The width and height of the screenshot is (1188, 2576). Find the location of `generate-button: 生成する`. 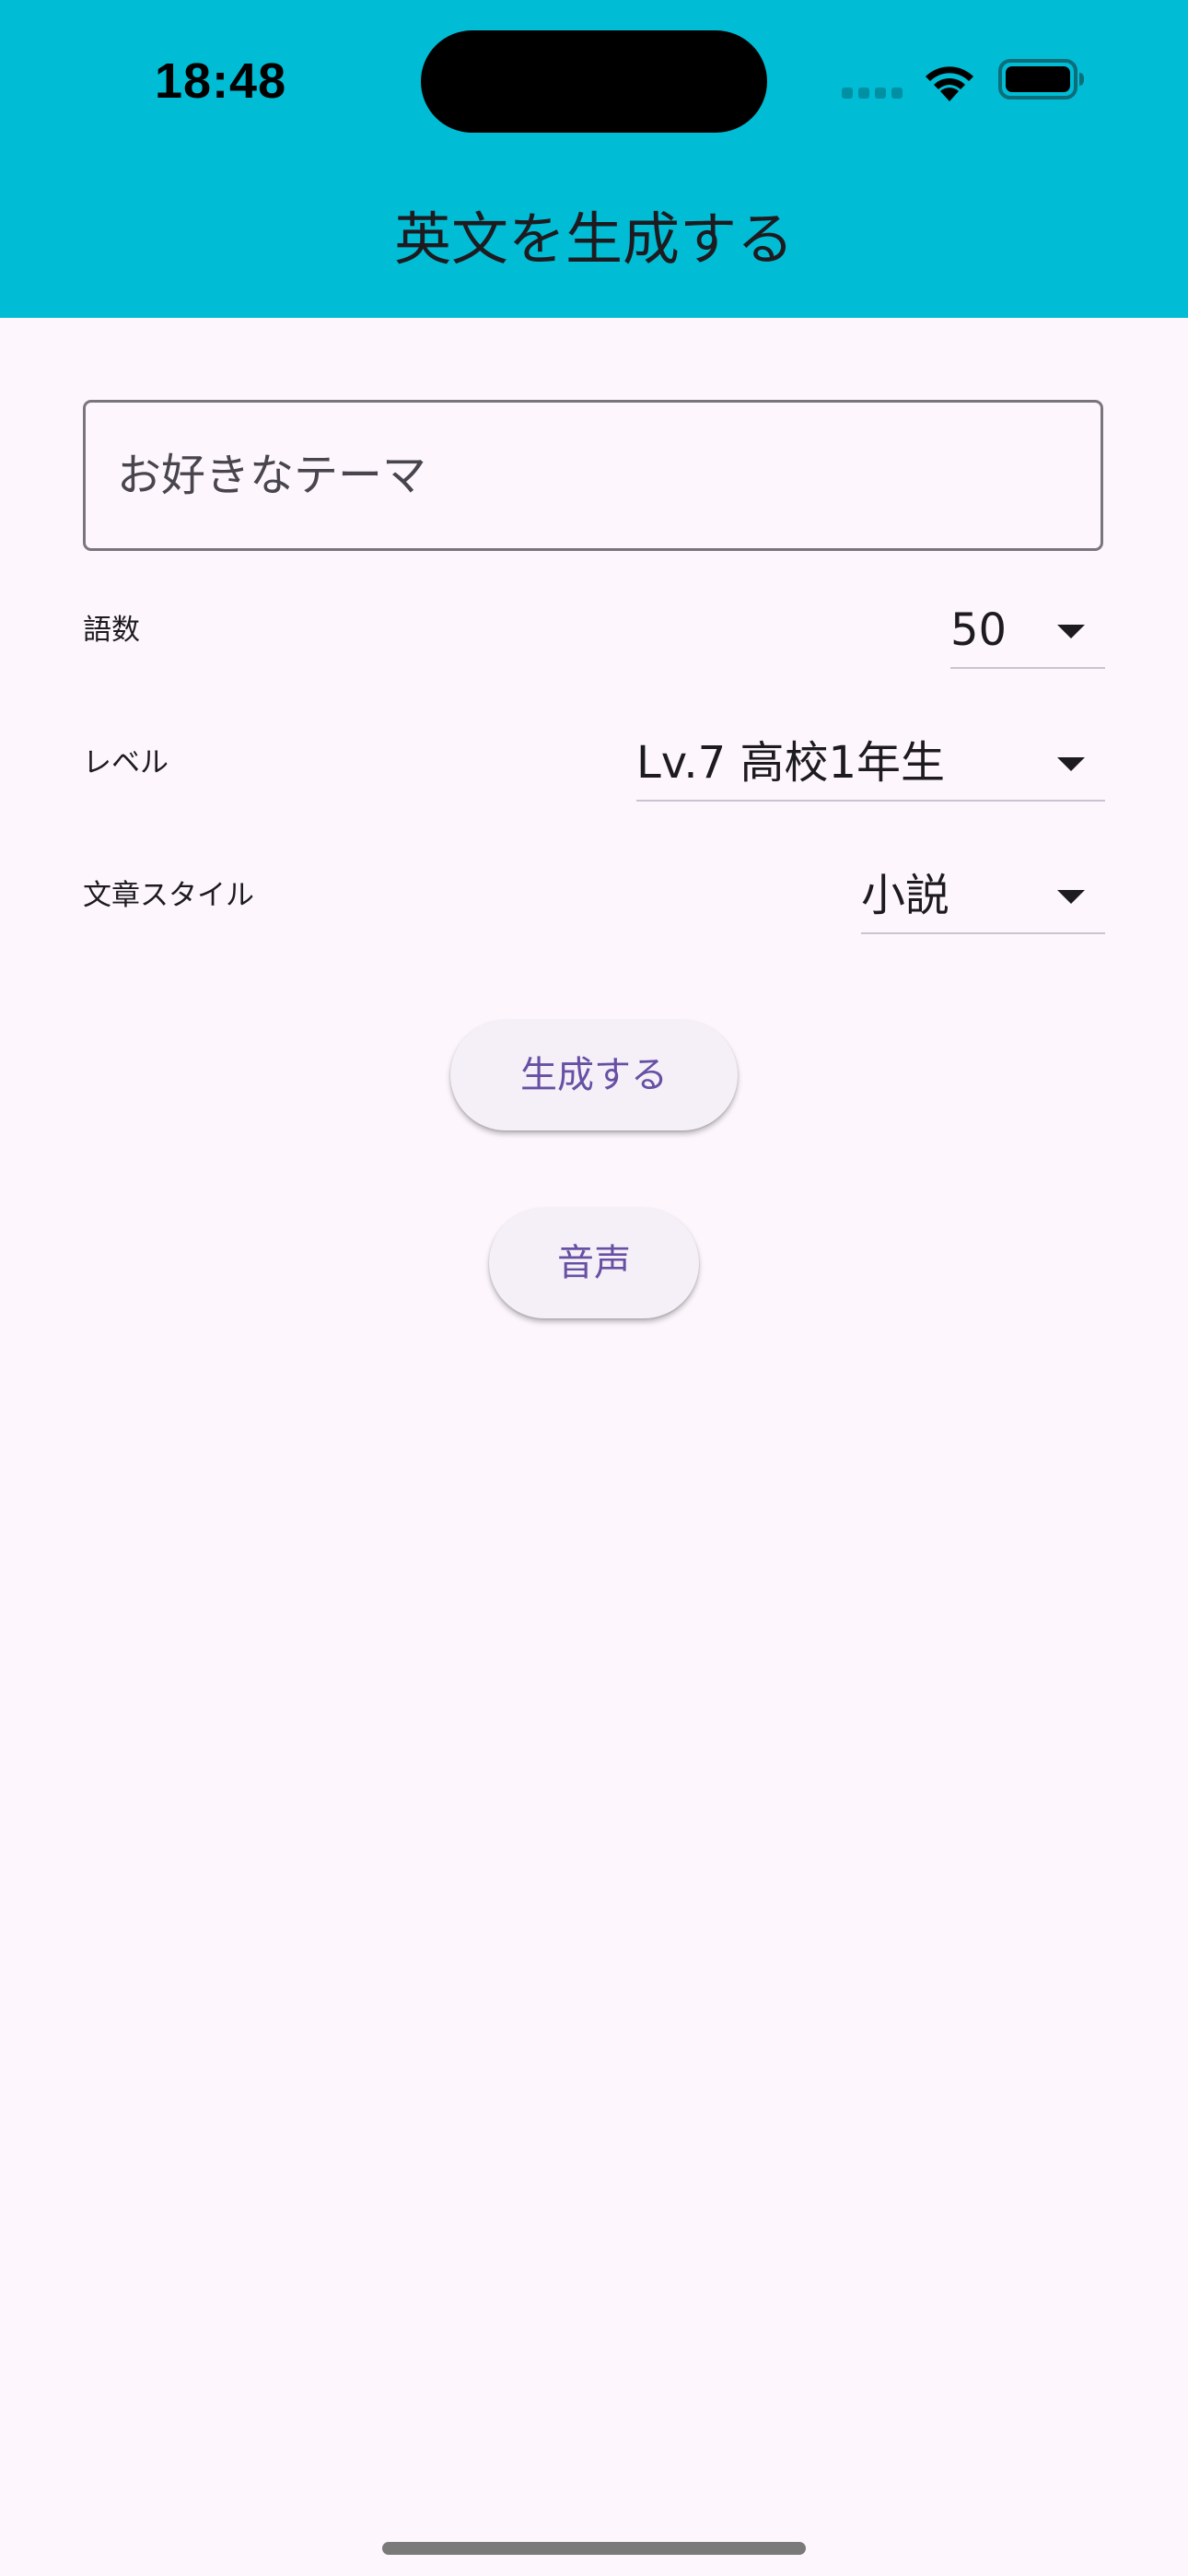

generate-button: 生成する is located at coordinates (594, 1075).